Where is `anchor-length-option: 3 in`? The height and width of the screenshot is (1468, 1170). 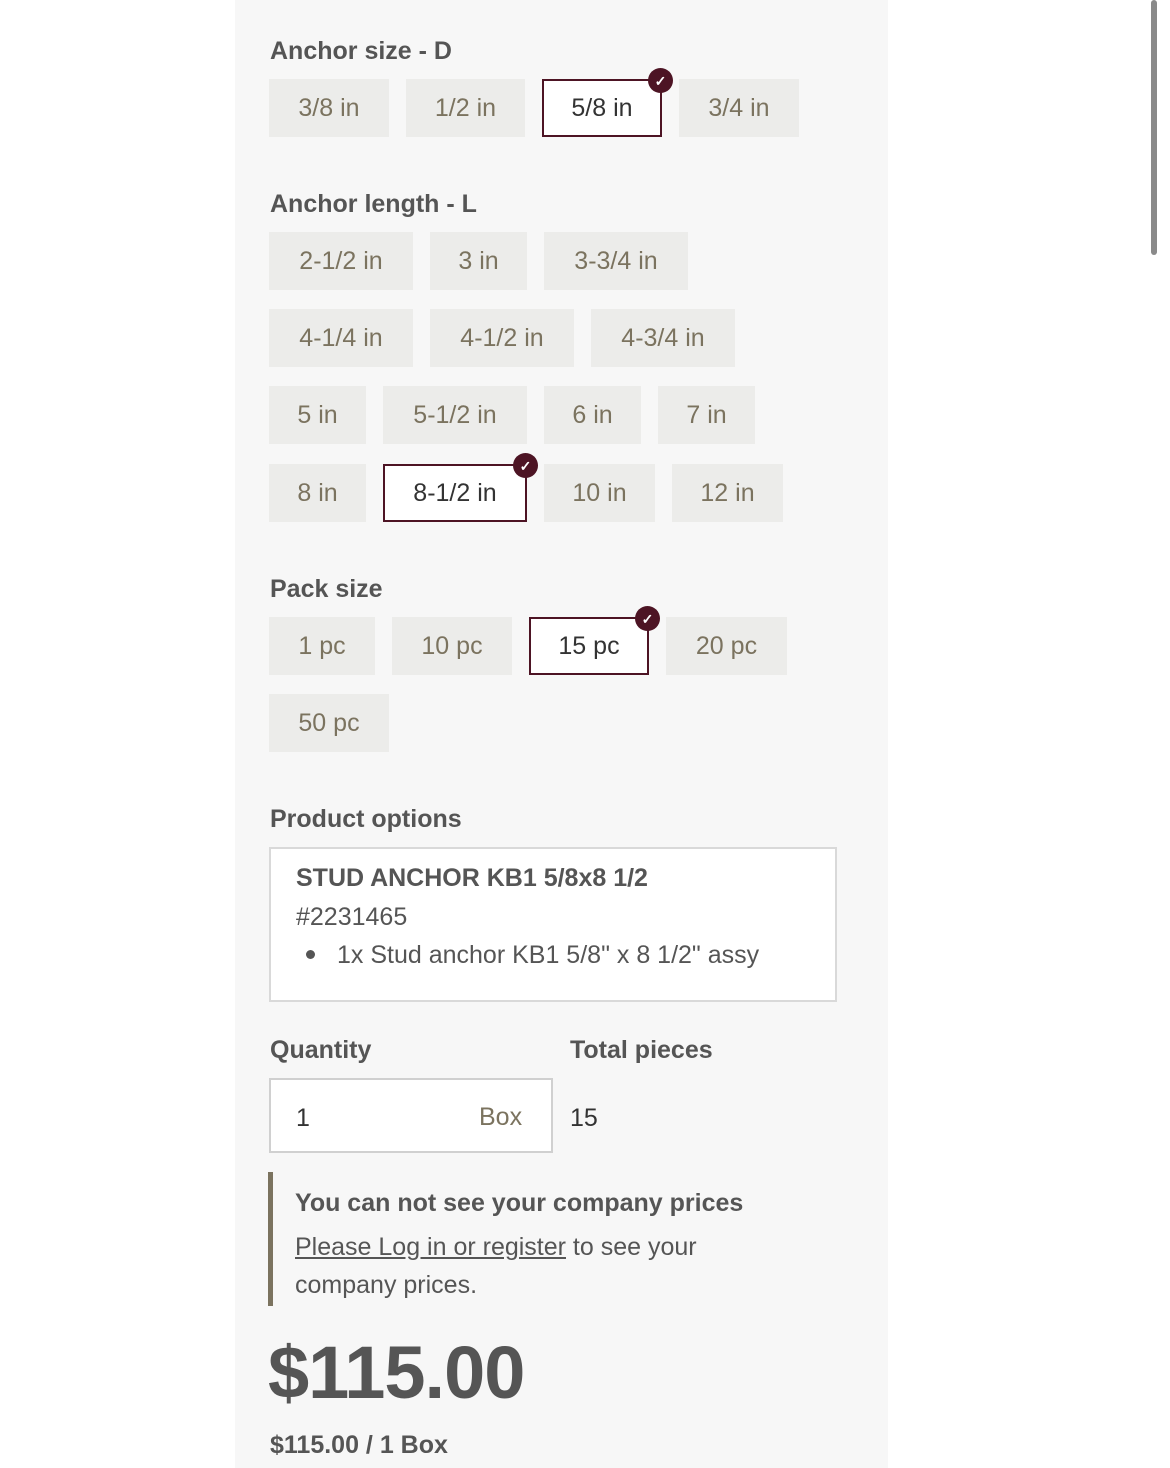 anchor-length-option: 3 in is located at coordinates (478, 261).